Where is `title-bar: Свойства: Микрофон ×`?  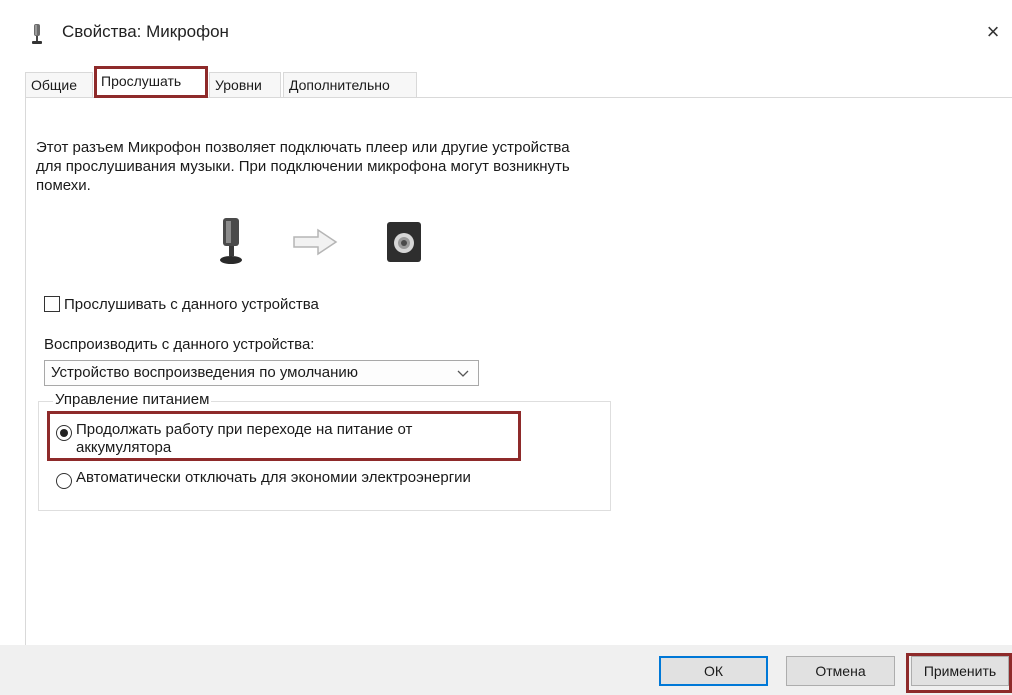
title-bar: Свойства: Микрофон × is located at coordinates (506, 31).